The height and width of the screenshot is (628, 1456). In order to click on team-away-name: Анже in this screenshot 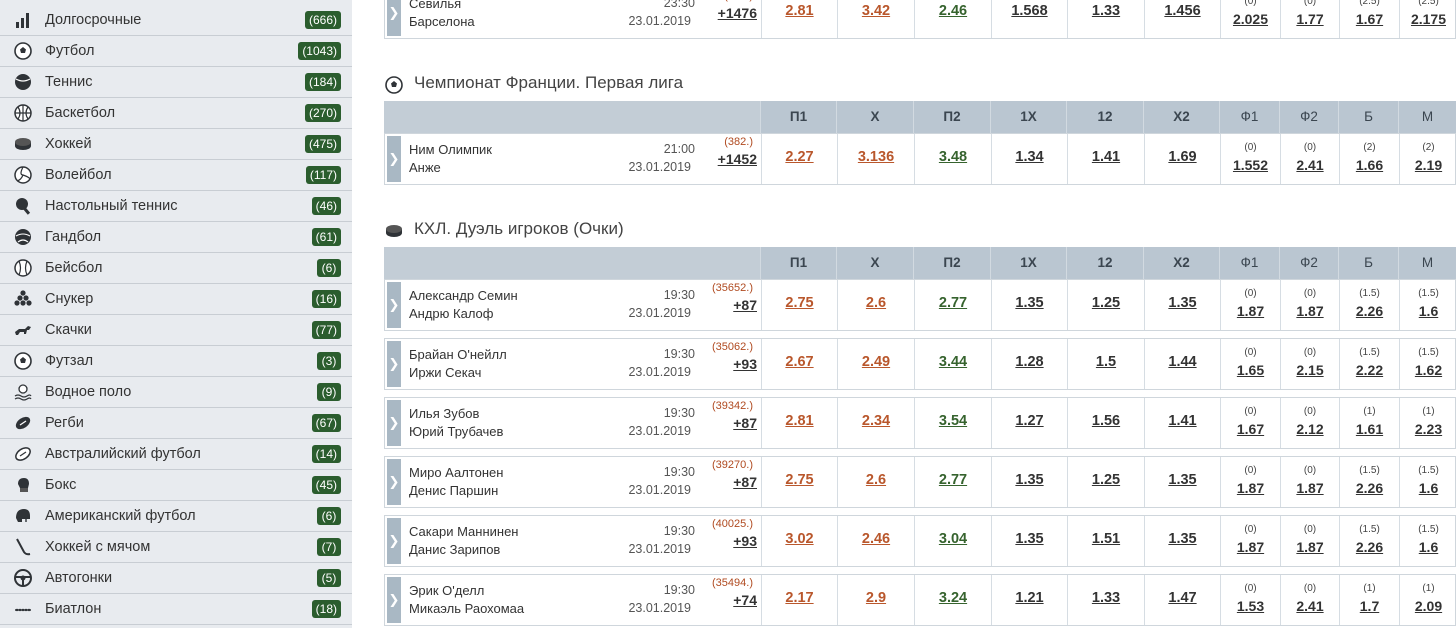, I will do `click(425, 167)`.